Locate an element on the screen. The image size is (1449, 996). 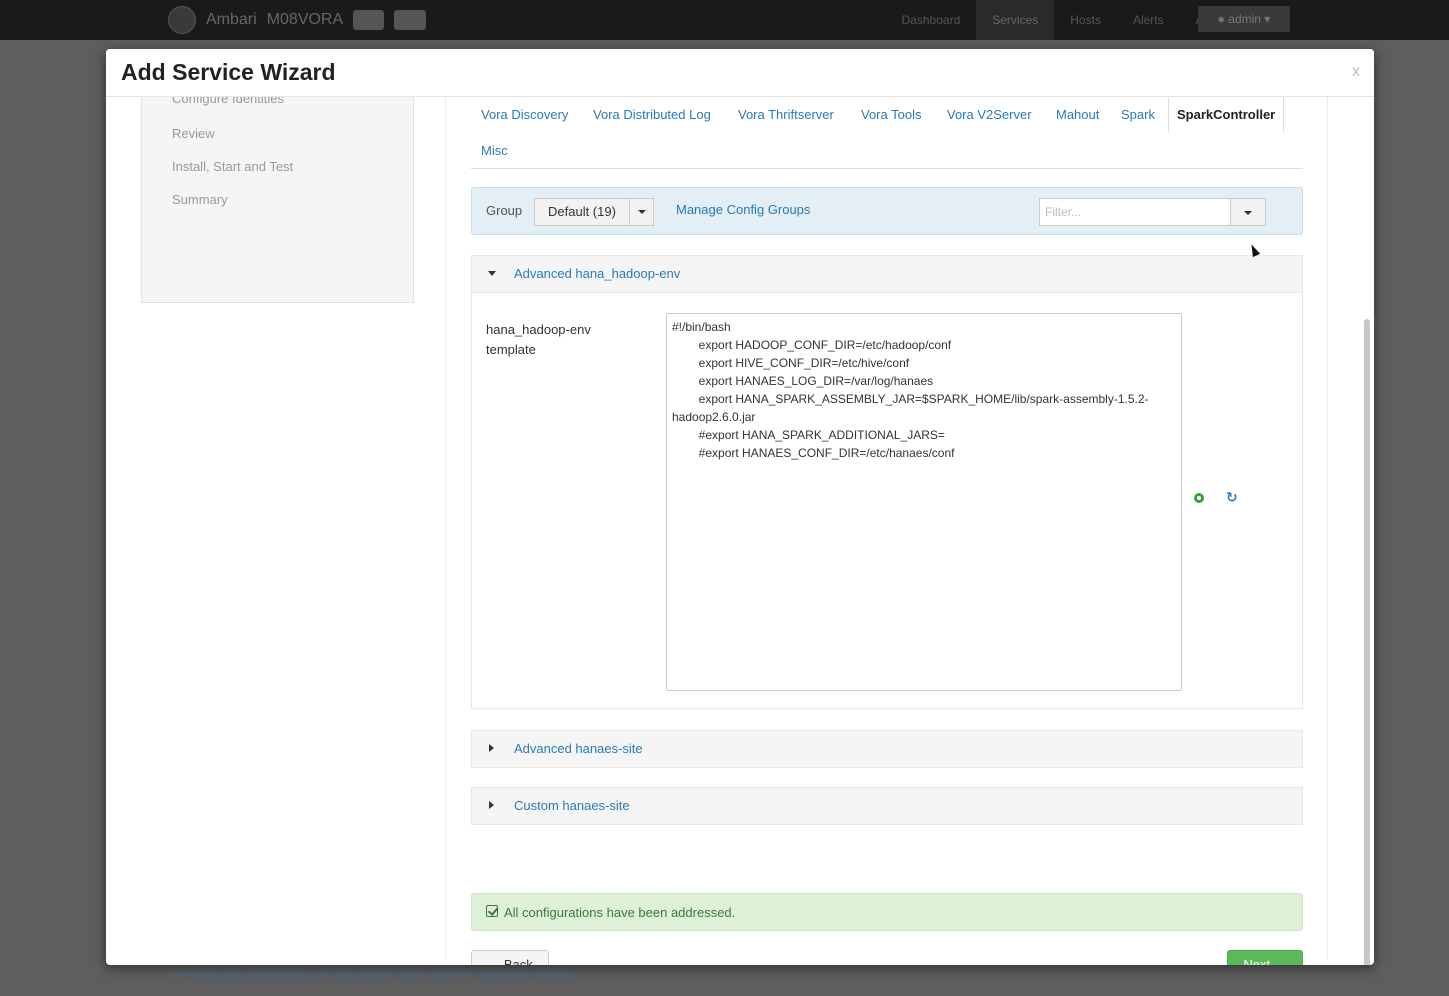
check-square-icon is located at coordinates (492, 911).